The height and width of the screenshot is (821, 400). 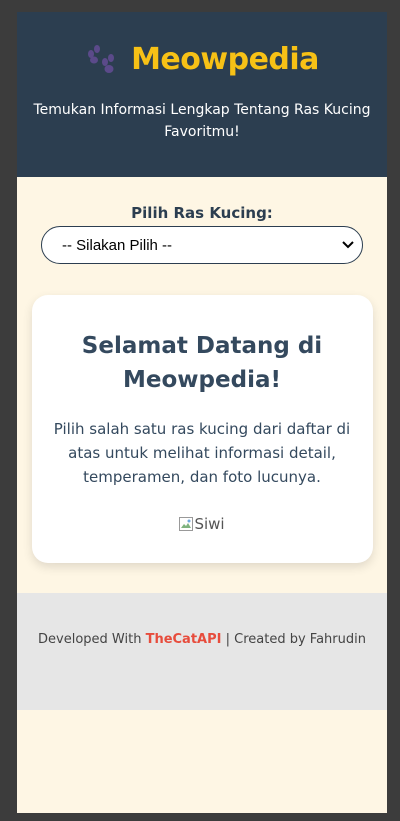 I want to click on broken-image-icon, so click(x=186, y=524).